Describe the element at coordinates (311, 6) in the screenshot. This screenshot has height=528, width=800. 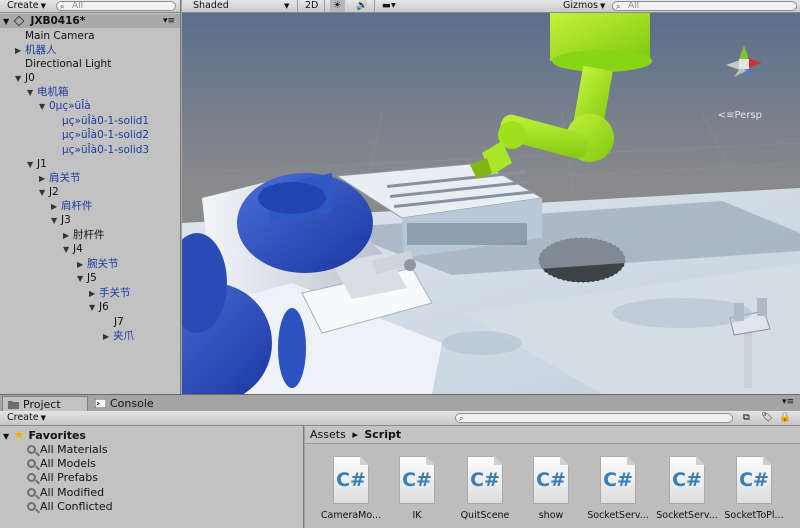
I see `mode-2d-toggle: 2D` at that location.